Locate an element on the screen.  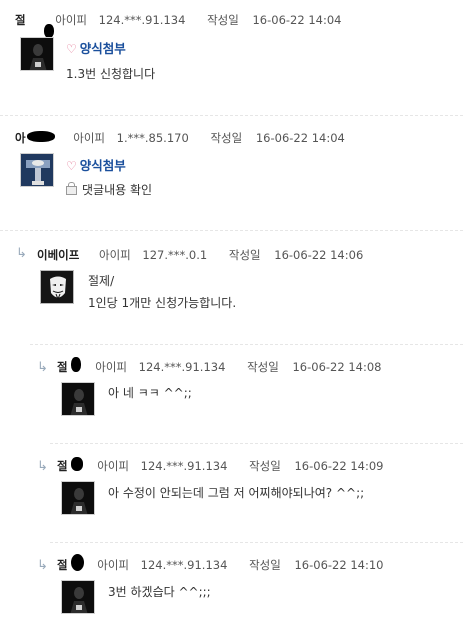
comment-date: 16-06-22 14:06 is located at coordinates (319, 255).